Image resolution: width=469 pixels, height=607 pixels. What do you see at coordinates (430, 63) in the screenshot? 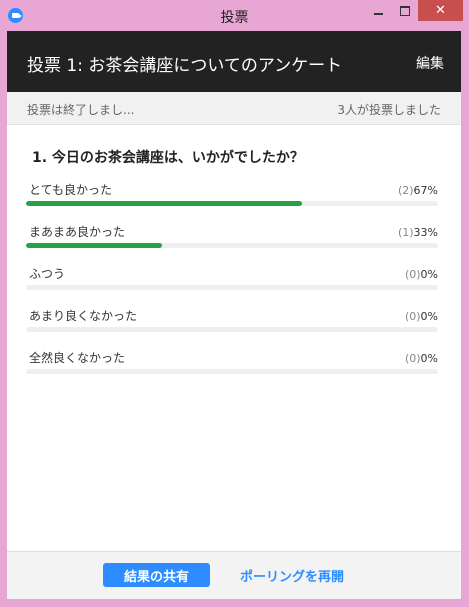
I see `edit-button: 編集` at bounding box center [430, 63].